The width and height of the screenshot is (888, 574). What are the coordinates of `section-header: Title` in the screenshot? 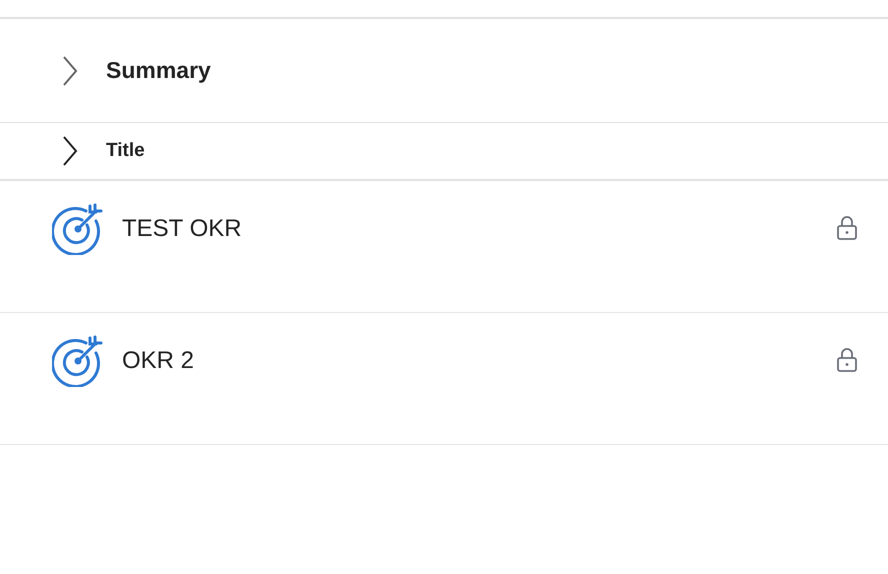 It's located at (125, 151).